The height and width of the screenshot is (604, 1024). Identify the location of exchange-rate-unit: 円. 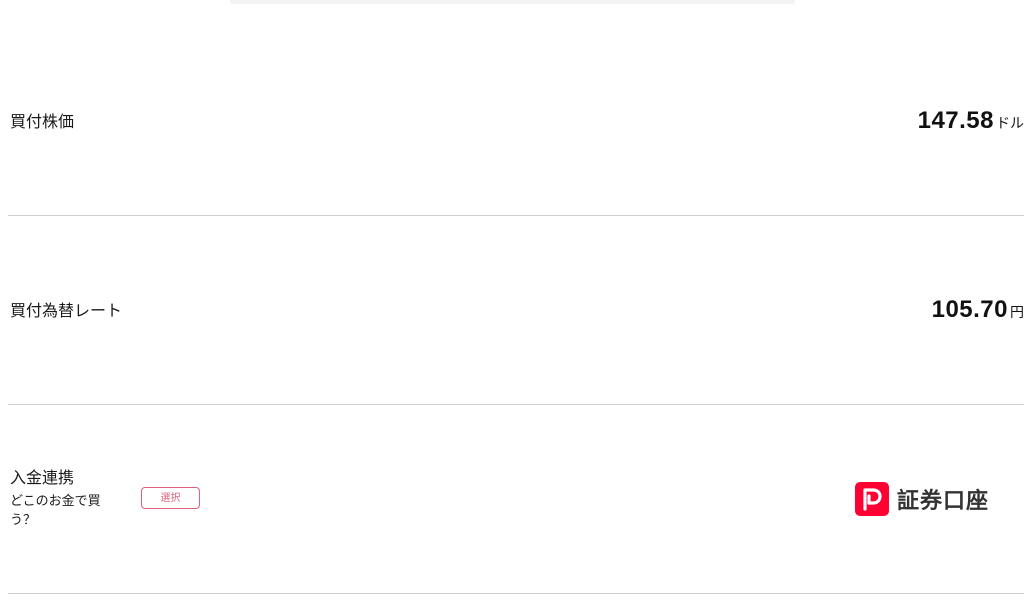
(1017, 313).